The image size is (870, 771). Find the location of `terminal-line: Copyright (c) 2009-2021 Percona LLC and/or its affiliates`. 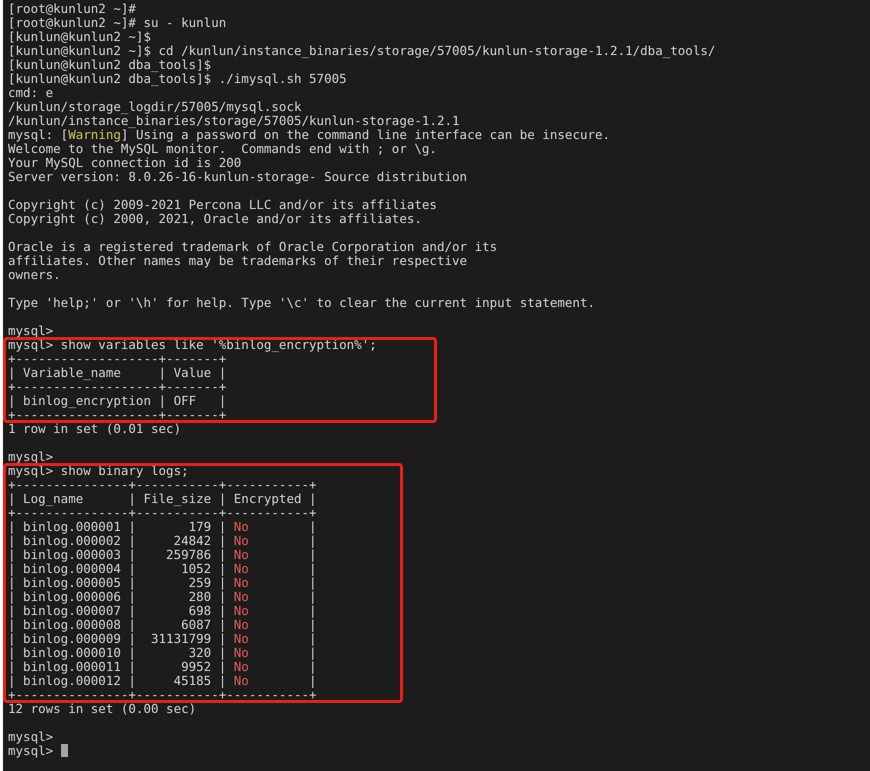

terminal-line: Copyright (c) 2009-2021 Percona LLC and/or its affiliates is located at coordinates (222, 205).